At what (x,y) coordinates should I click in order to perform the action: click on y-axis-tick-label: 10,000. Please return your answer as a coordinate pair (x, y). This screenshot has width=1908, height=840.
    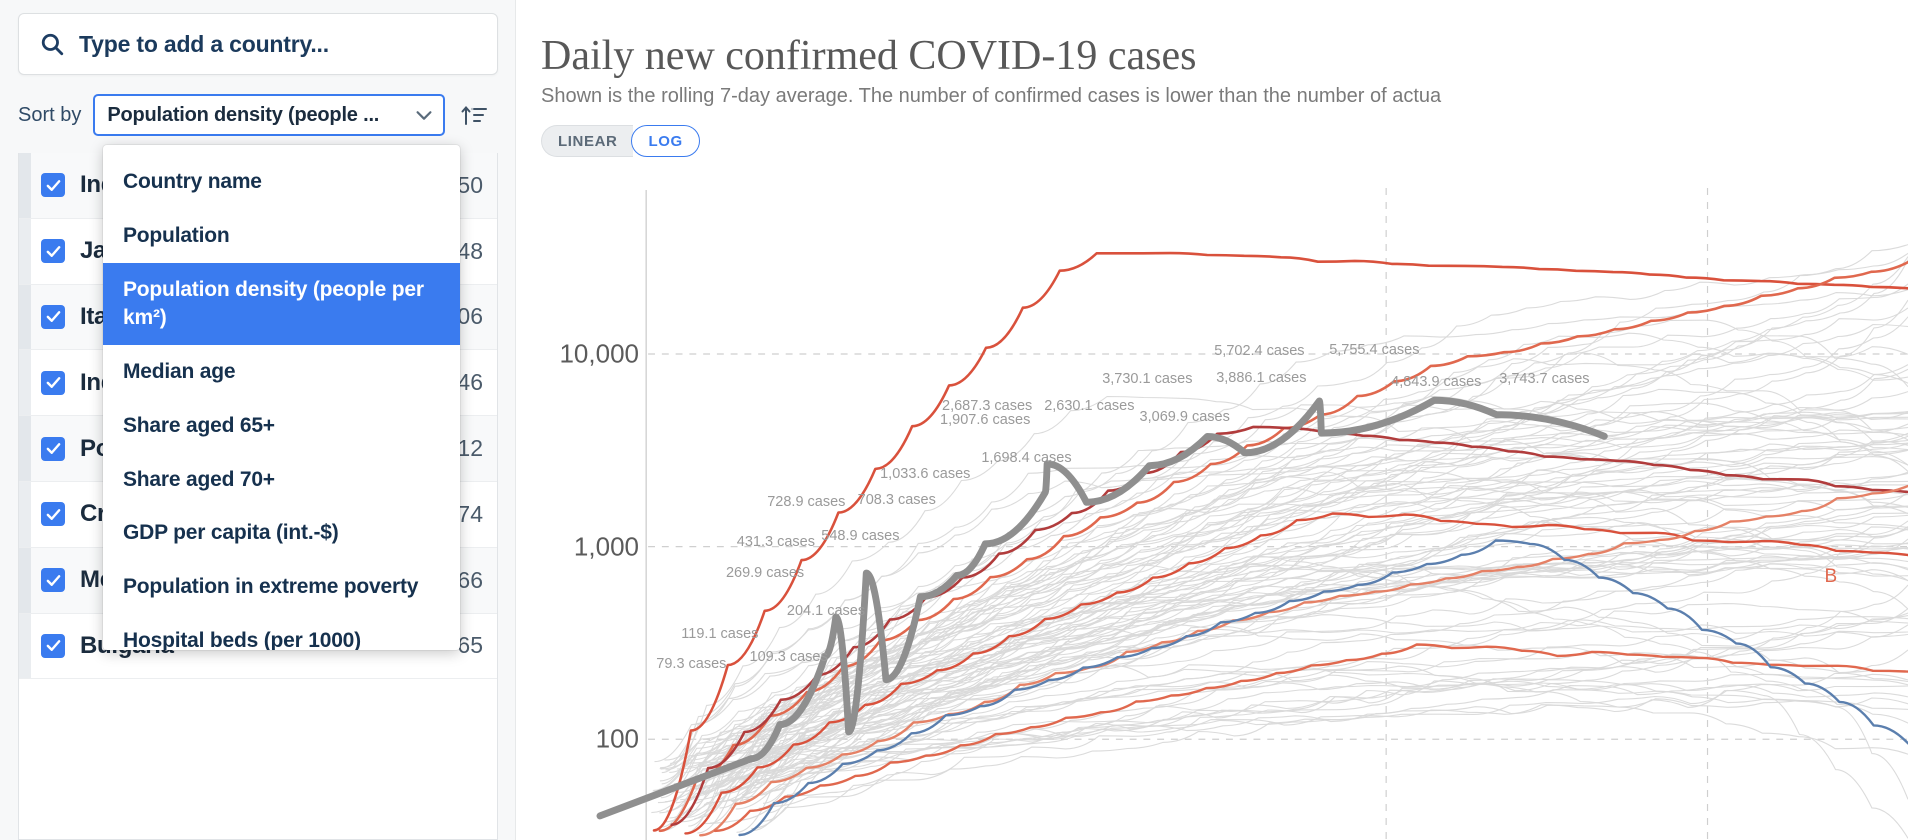
    Looking at the image, I should click on (599, 353).